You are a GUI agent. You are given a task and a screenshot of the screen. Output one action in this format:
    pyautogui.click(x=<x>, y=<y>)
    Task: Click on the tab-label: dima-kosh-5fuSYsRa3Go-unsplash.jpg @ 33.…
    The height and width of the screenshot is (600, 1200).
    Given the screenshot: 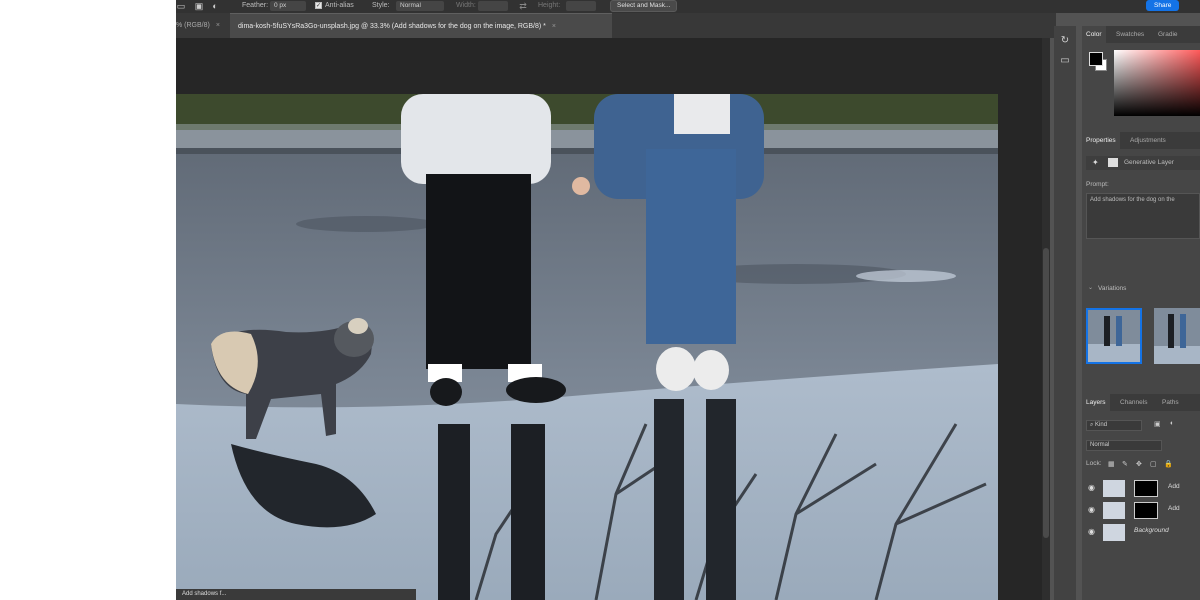 What is the action you would take?
    pyautogui.click(x=392, y=26)
    